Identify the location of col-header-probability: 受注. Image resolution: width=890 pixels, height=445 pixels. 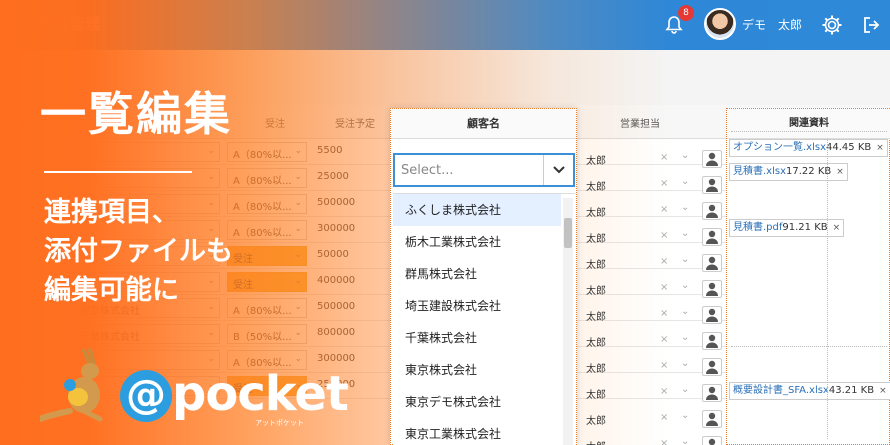
(275, 122).